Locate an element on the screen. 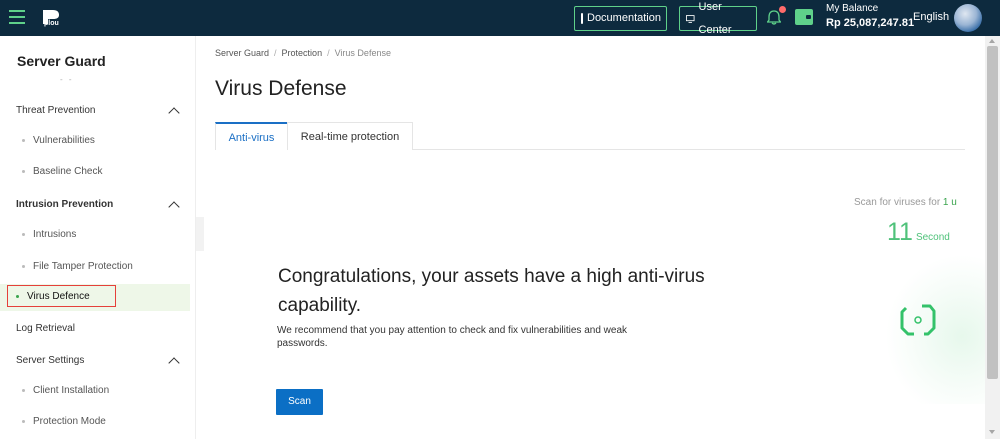 The width and height of the screenshot is (1000, 439). notification-dot is located at coordinates (782, 9).